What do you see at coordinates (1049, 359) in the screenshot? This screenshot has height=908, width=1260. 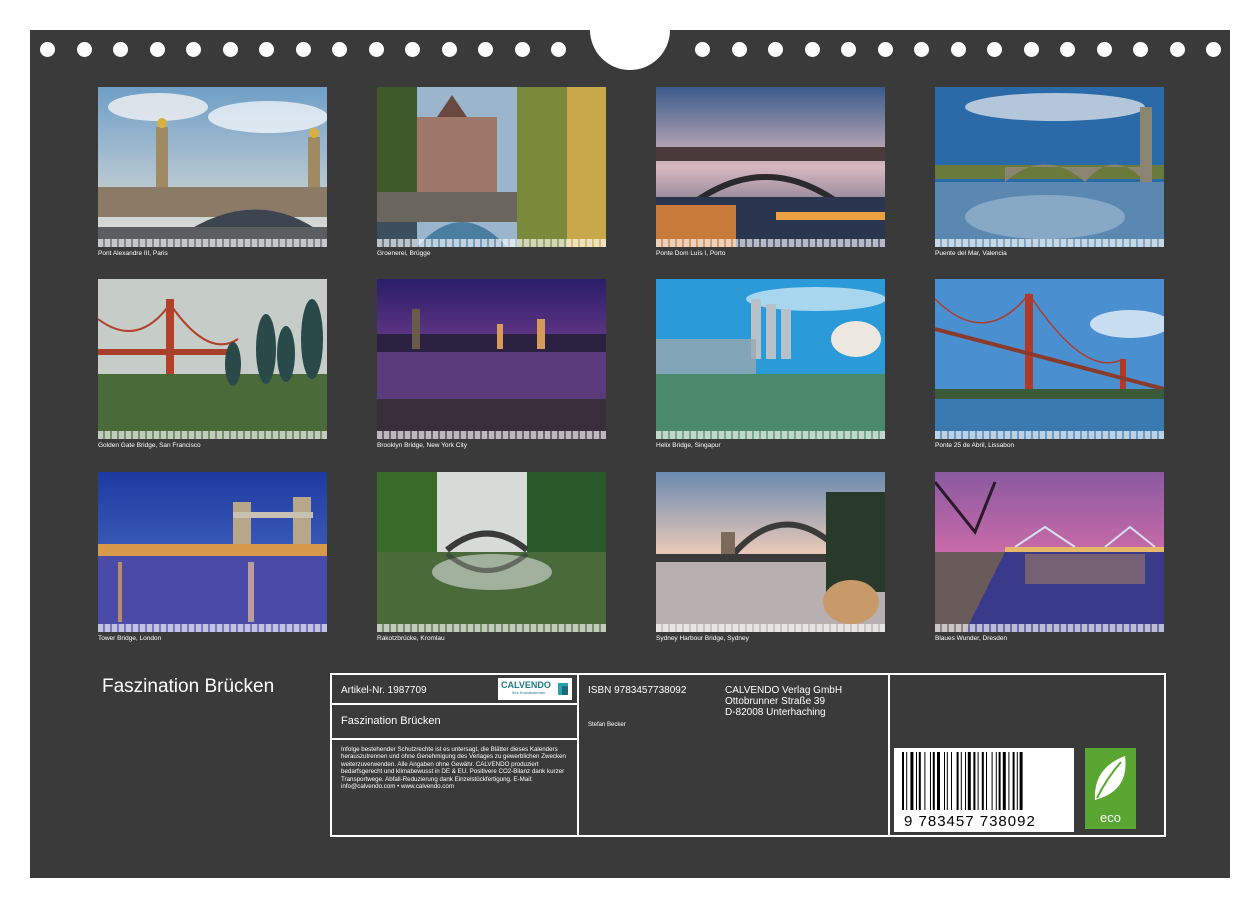 I see `photo-25-de-abril` at bounding box center [1049, 359].